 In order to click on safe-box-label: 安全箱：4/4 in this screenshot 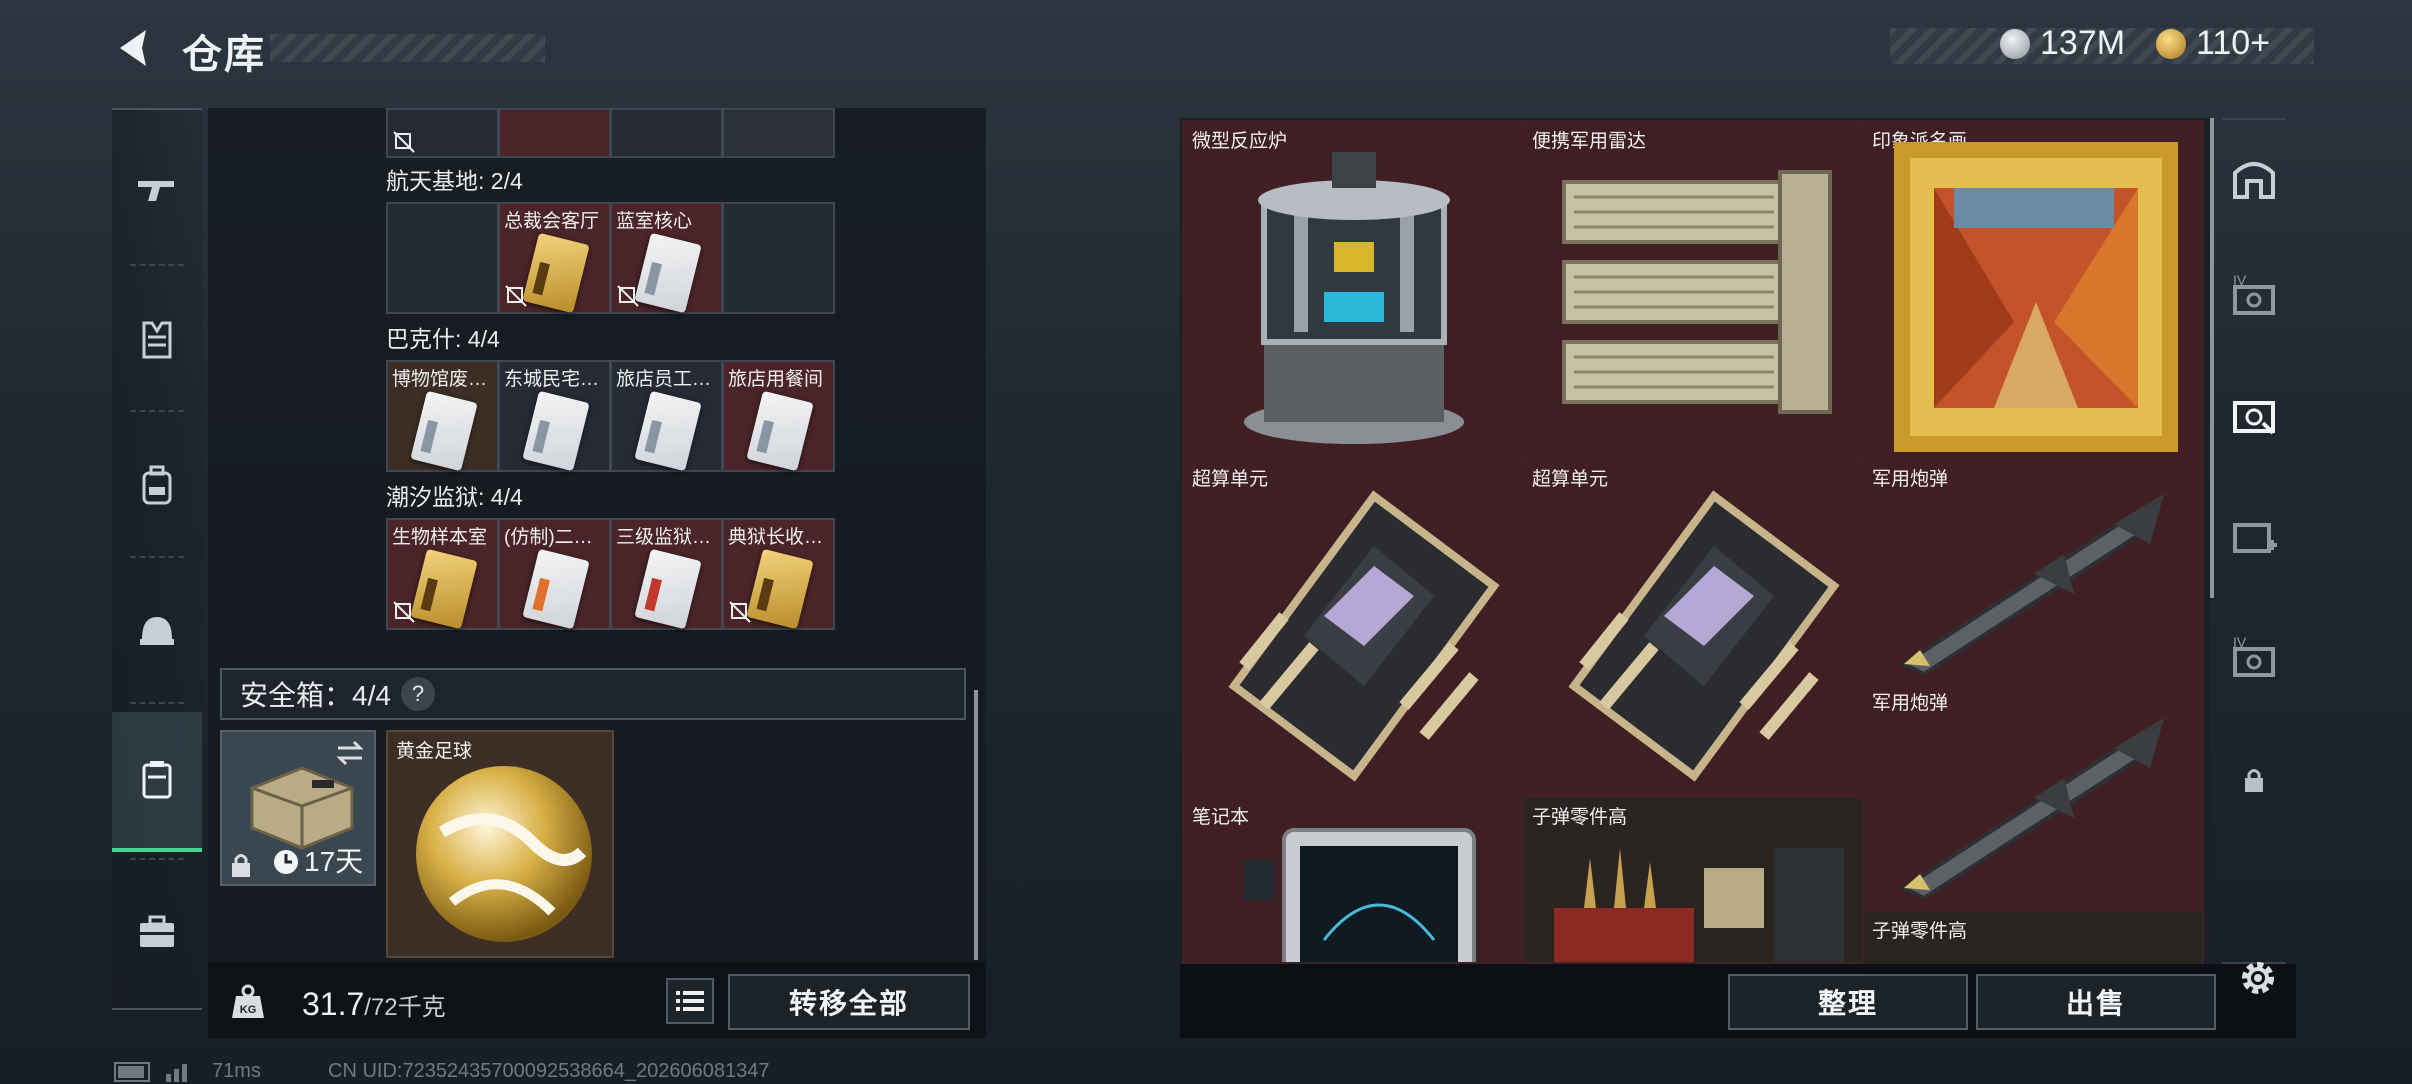, I will do `click(315, 695)`.